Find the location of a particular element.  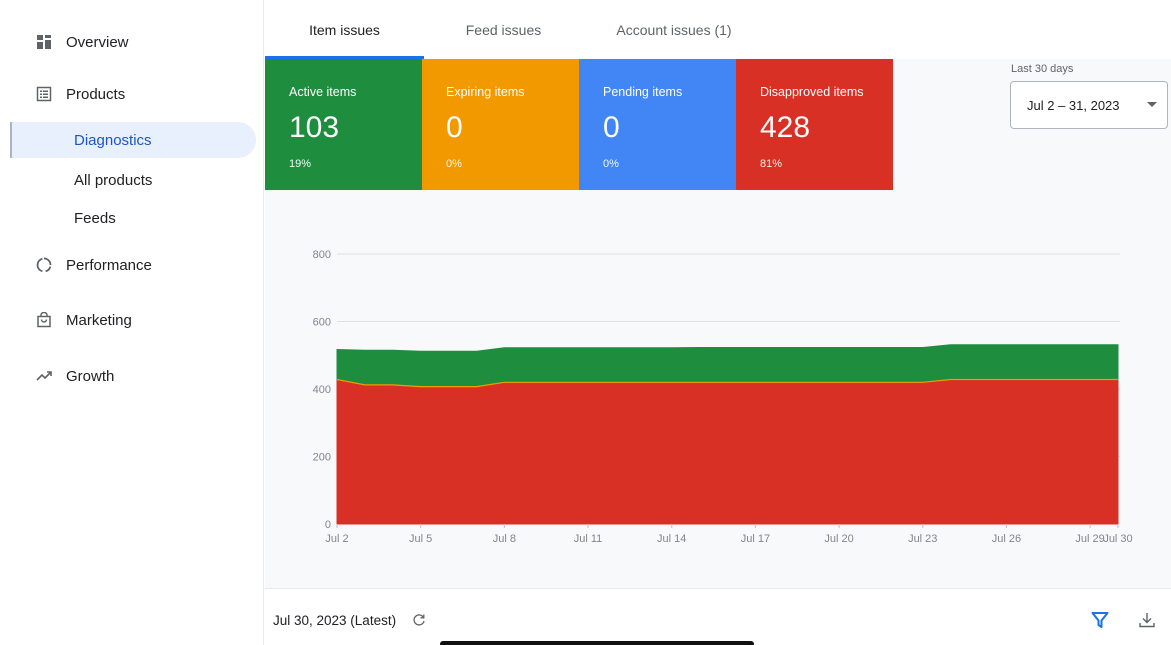

nav-sub-feeds: Feeds is located at coordinates (128, 218).